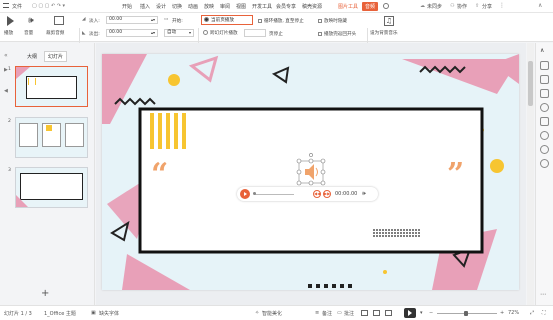 This screenshot has height=320, width=553. Describe the element at coordinates (9, 69) in the screenshot. I see `slide-number: 1` at that location.